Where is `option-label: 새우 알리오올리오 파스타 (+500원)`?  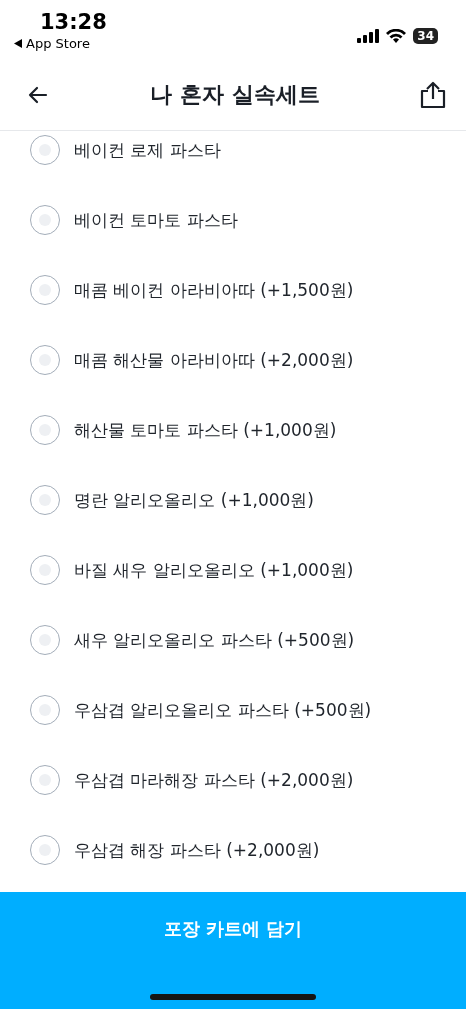
option-label: 새우 알리오올리오 파스타 (+500원) is located at coordinates (214, 640).